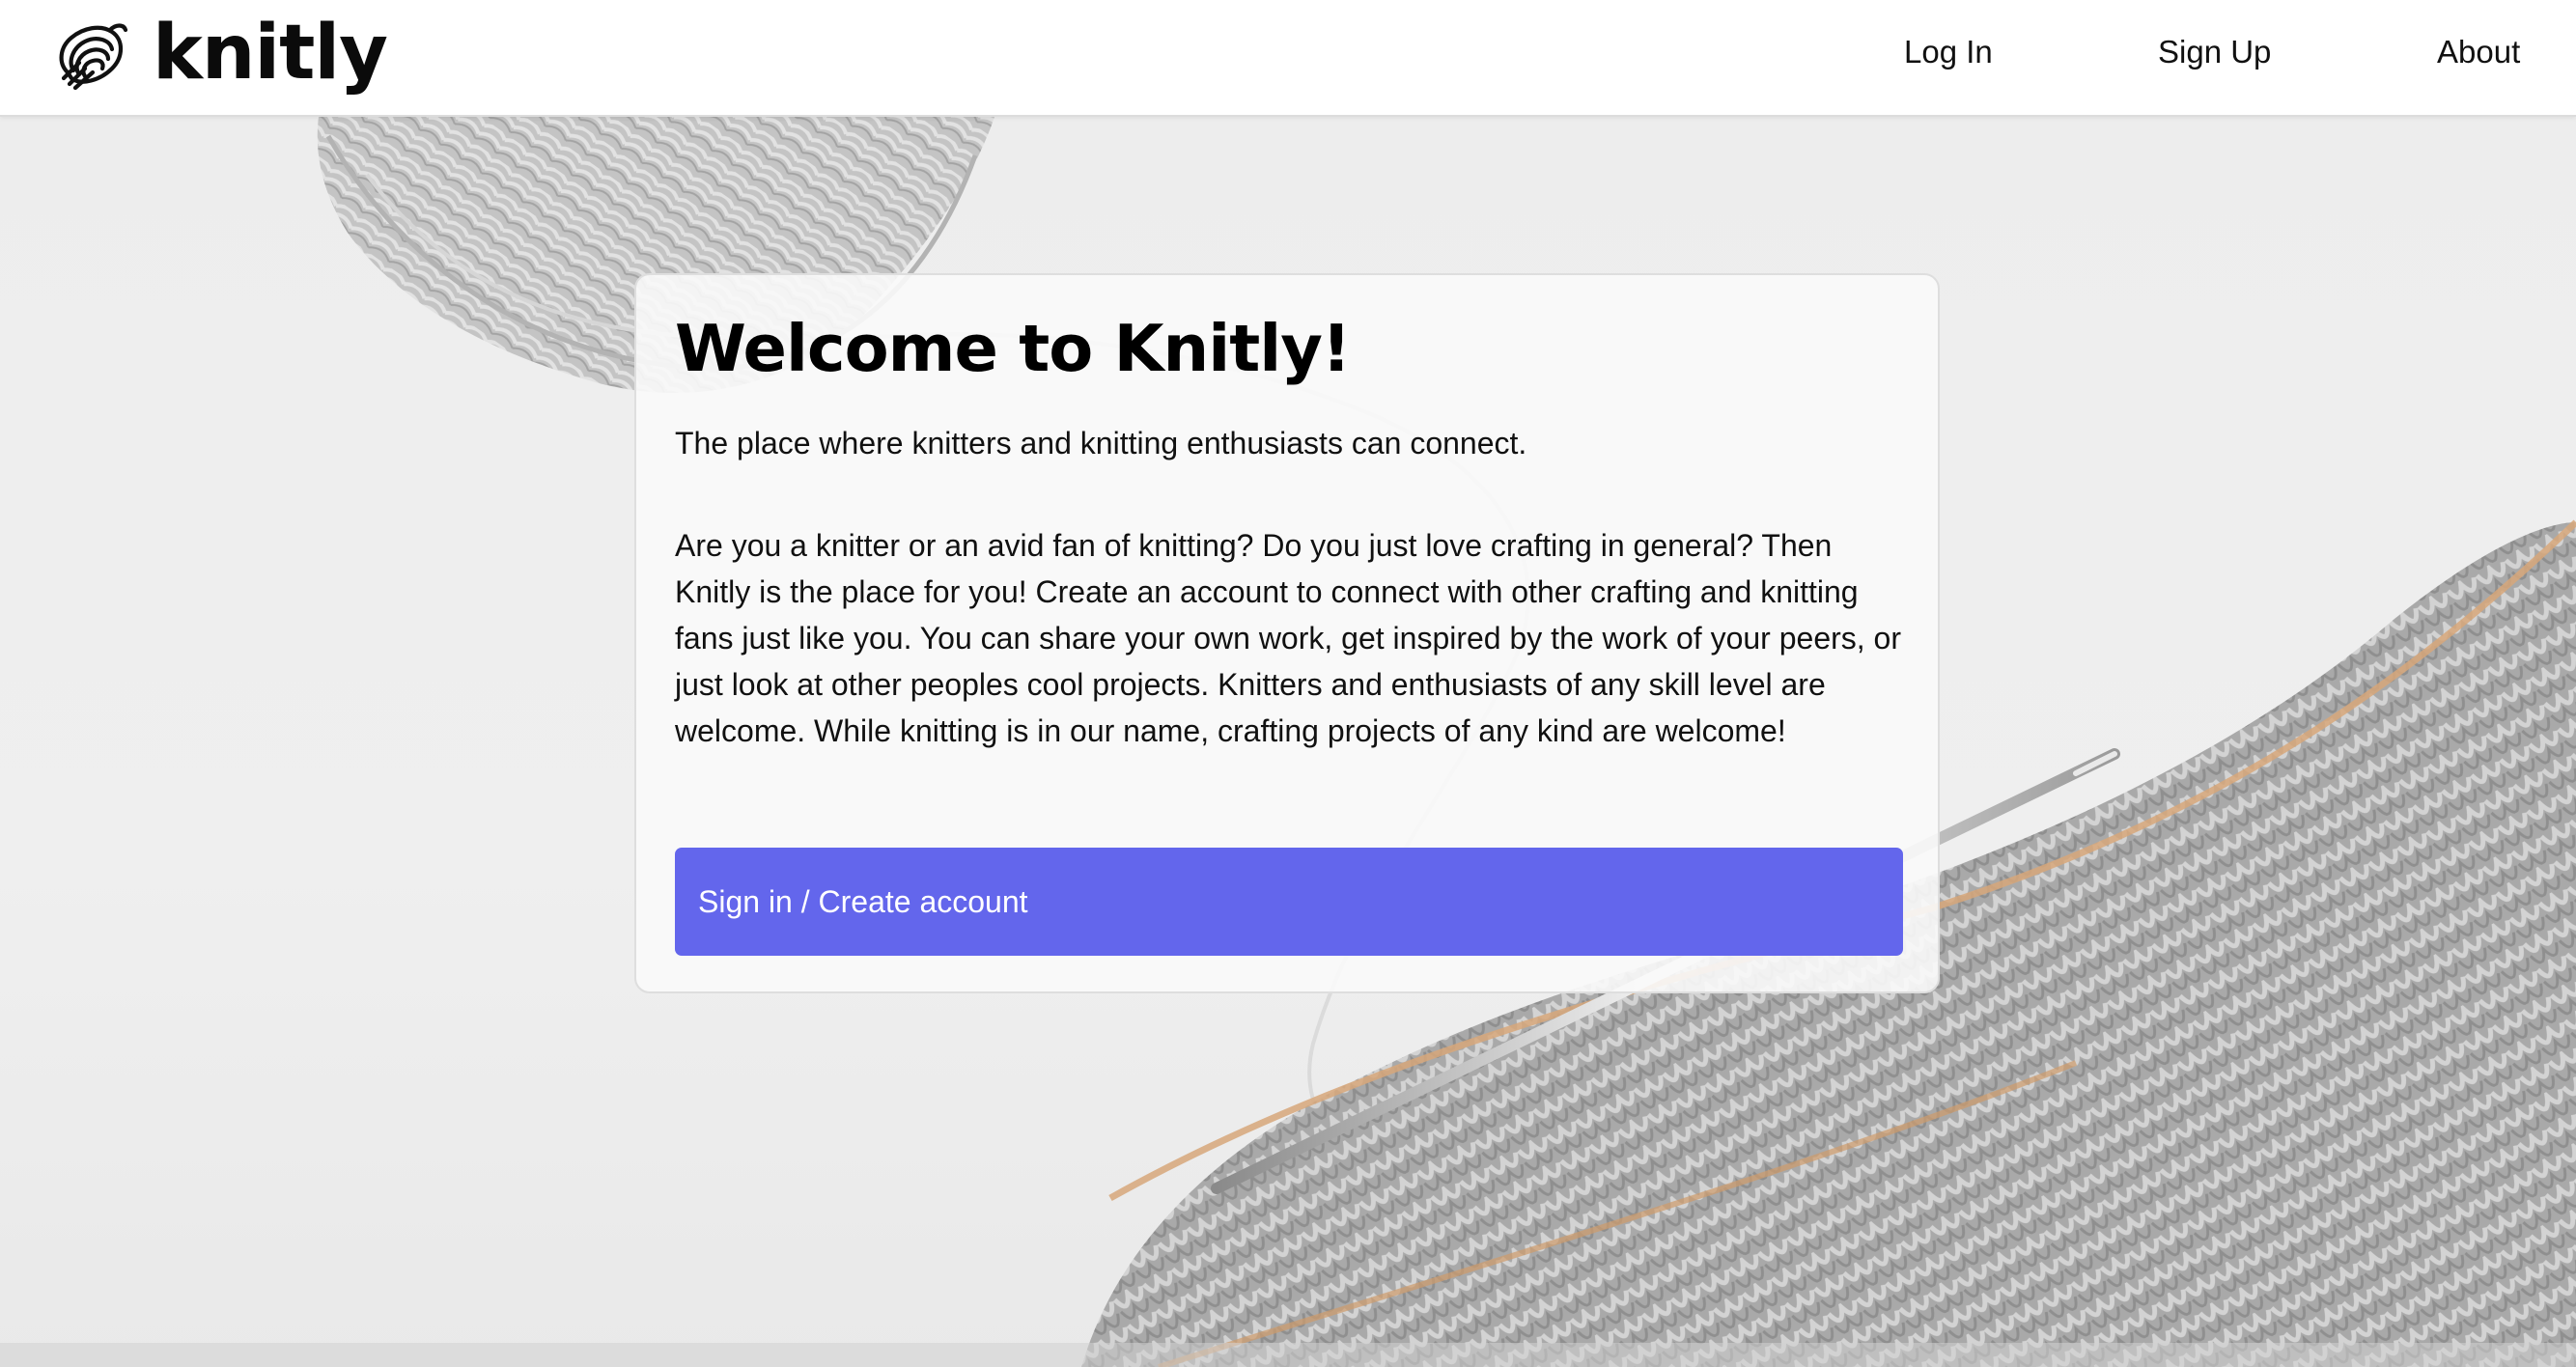  What do you see at coordinates (2479, 52) in the screenshot?
I see `nav-about-link: About` at bounding box center [2479, 52].